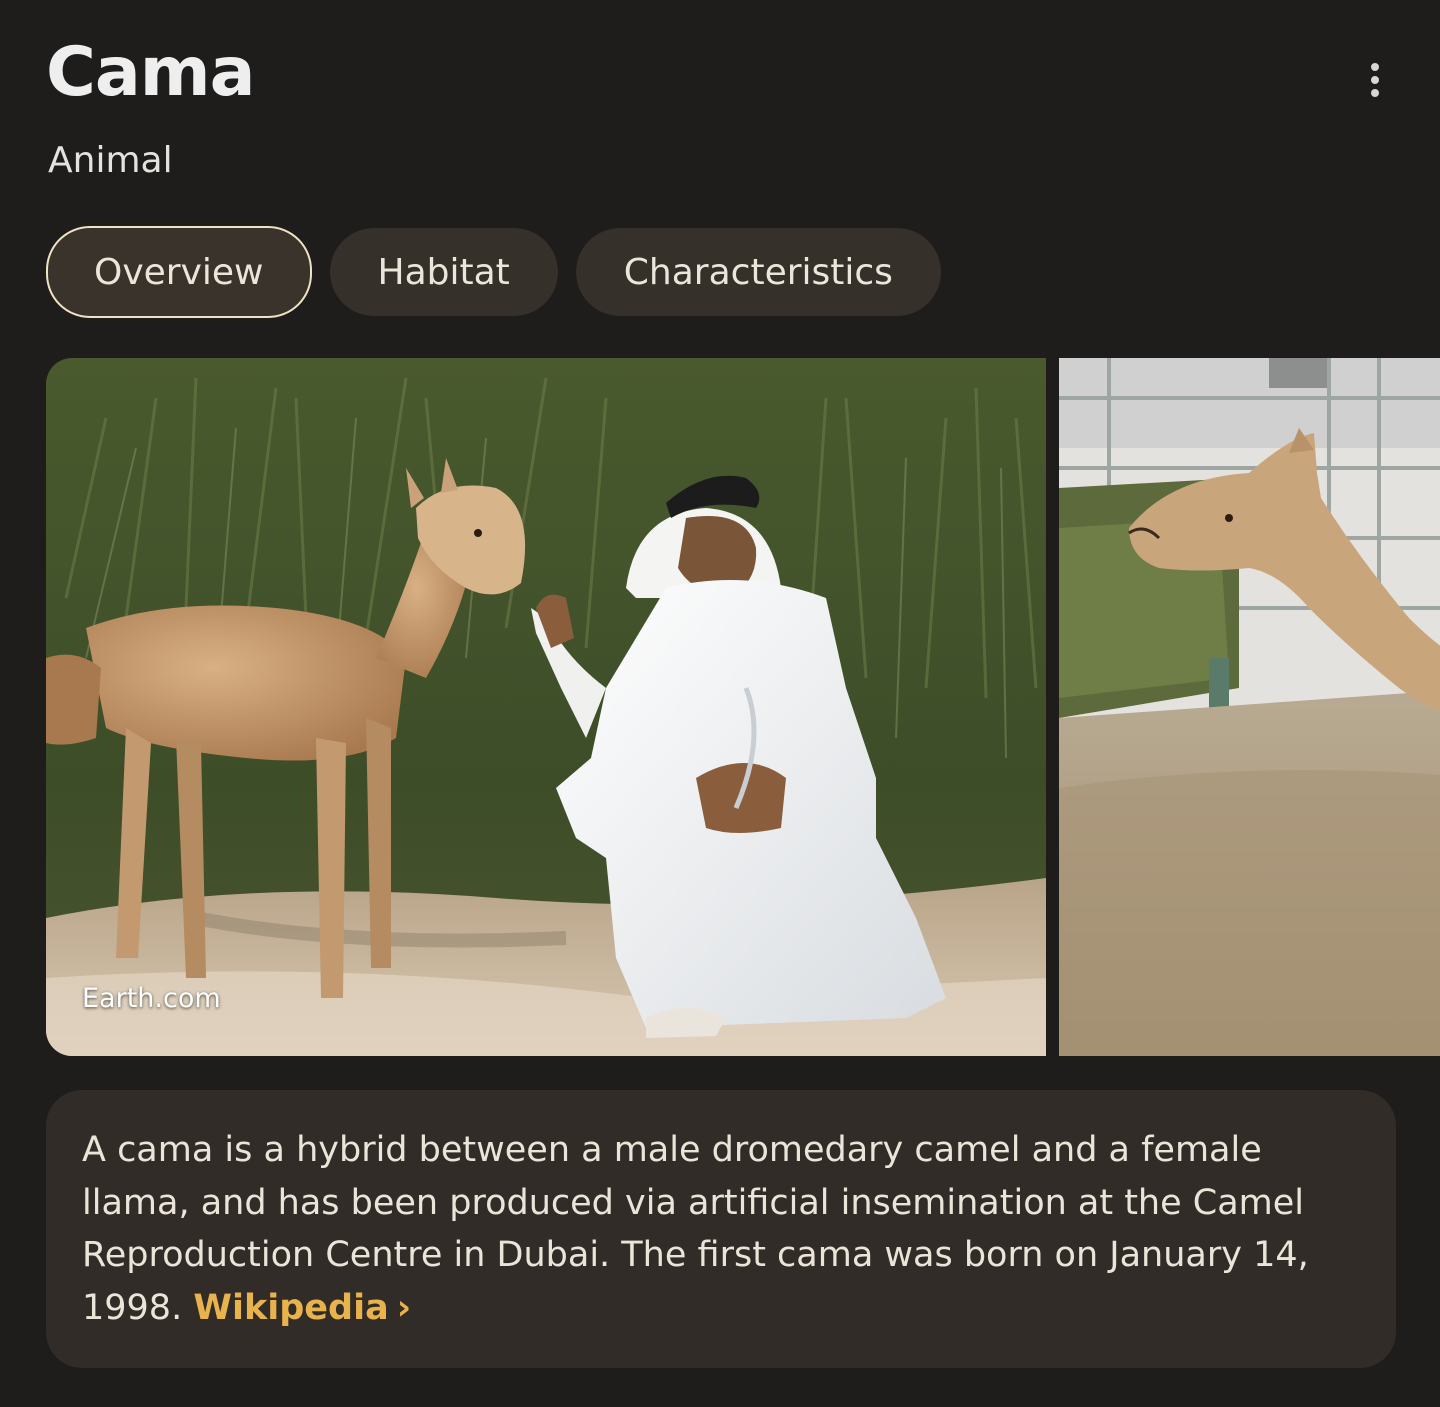 The image size is (1440, 1407). I want to click on tab-characteristics: Characteristics, so click(758, 272).